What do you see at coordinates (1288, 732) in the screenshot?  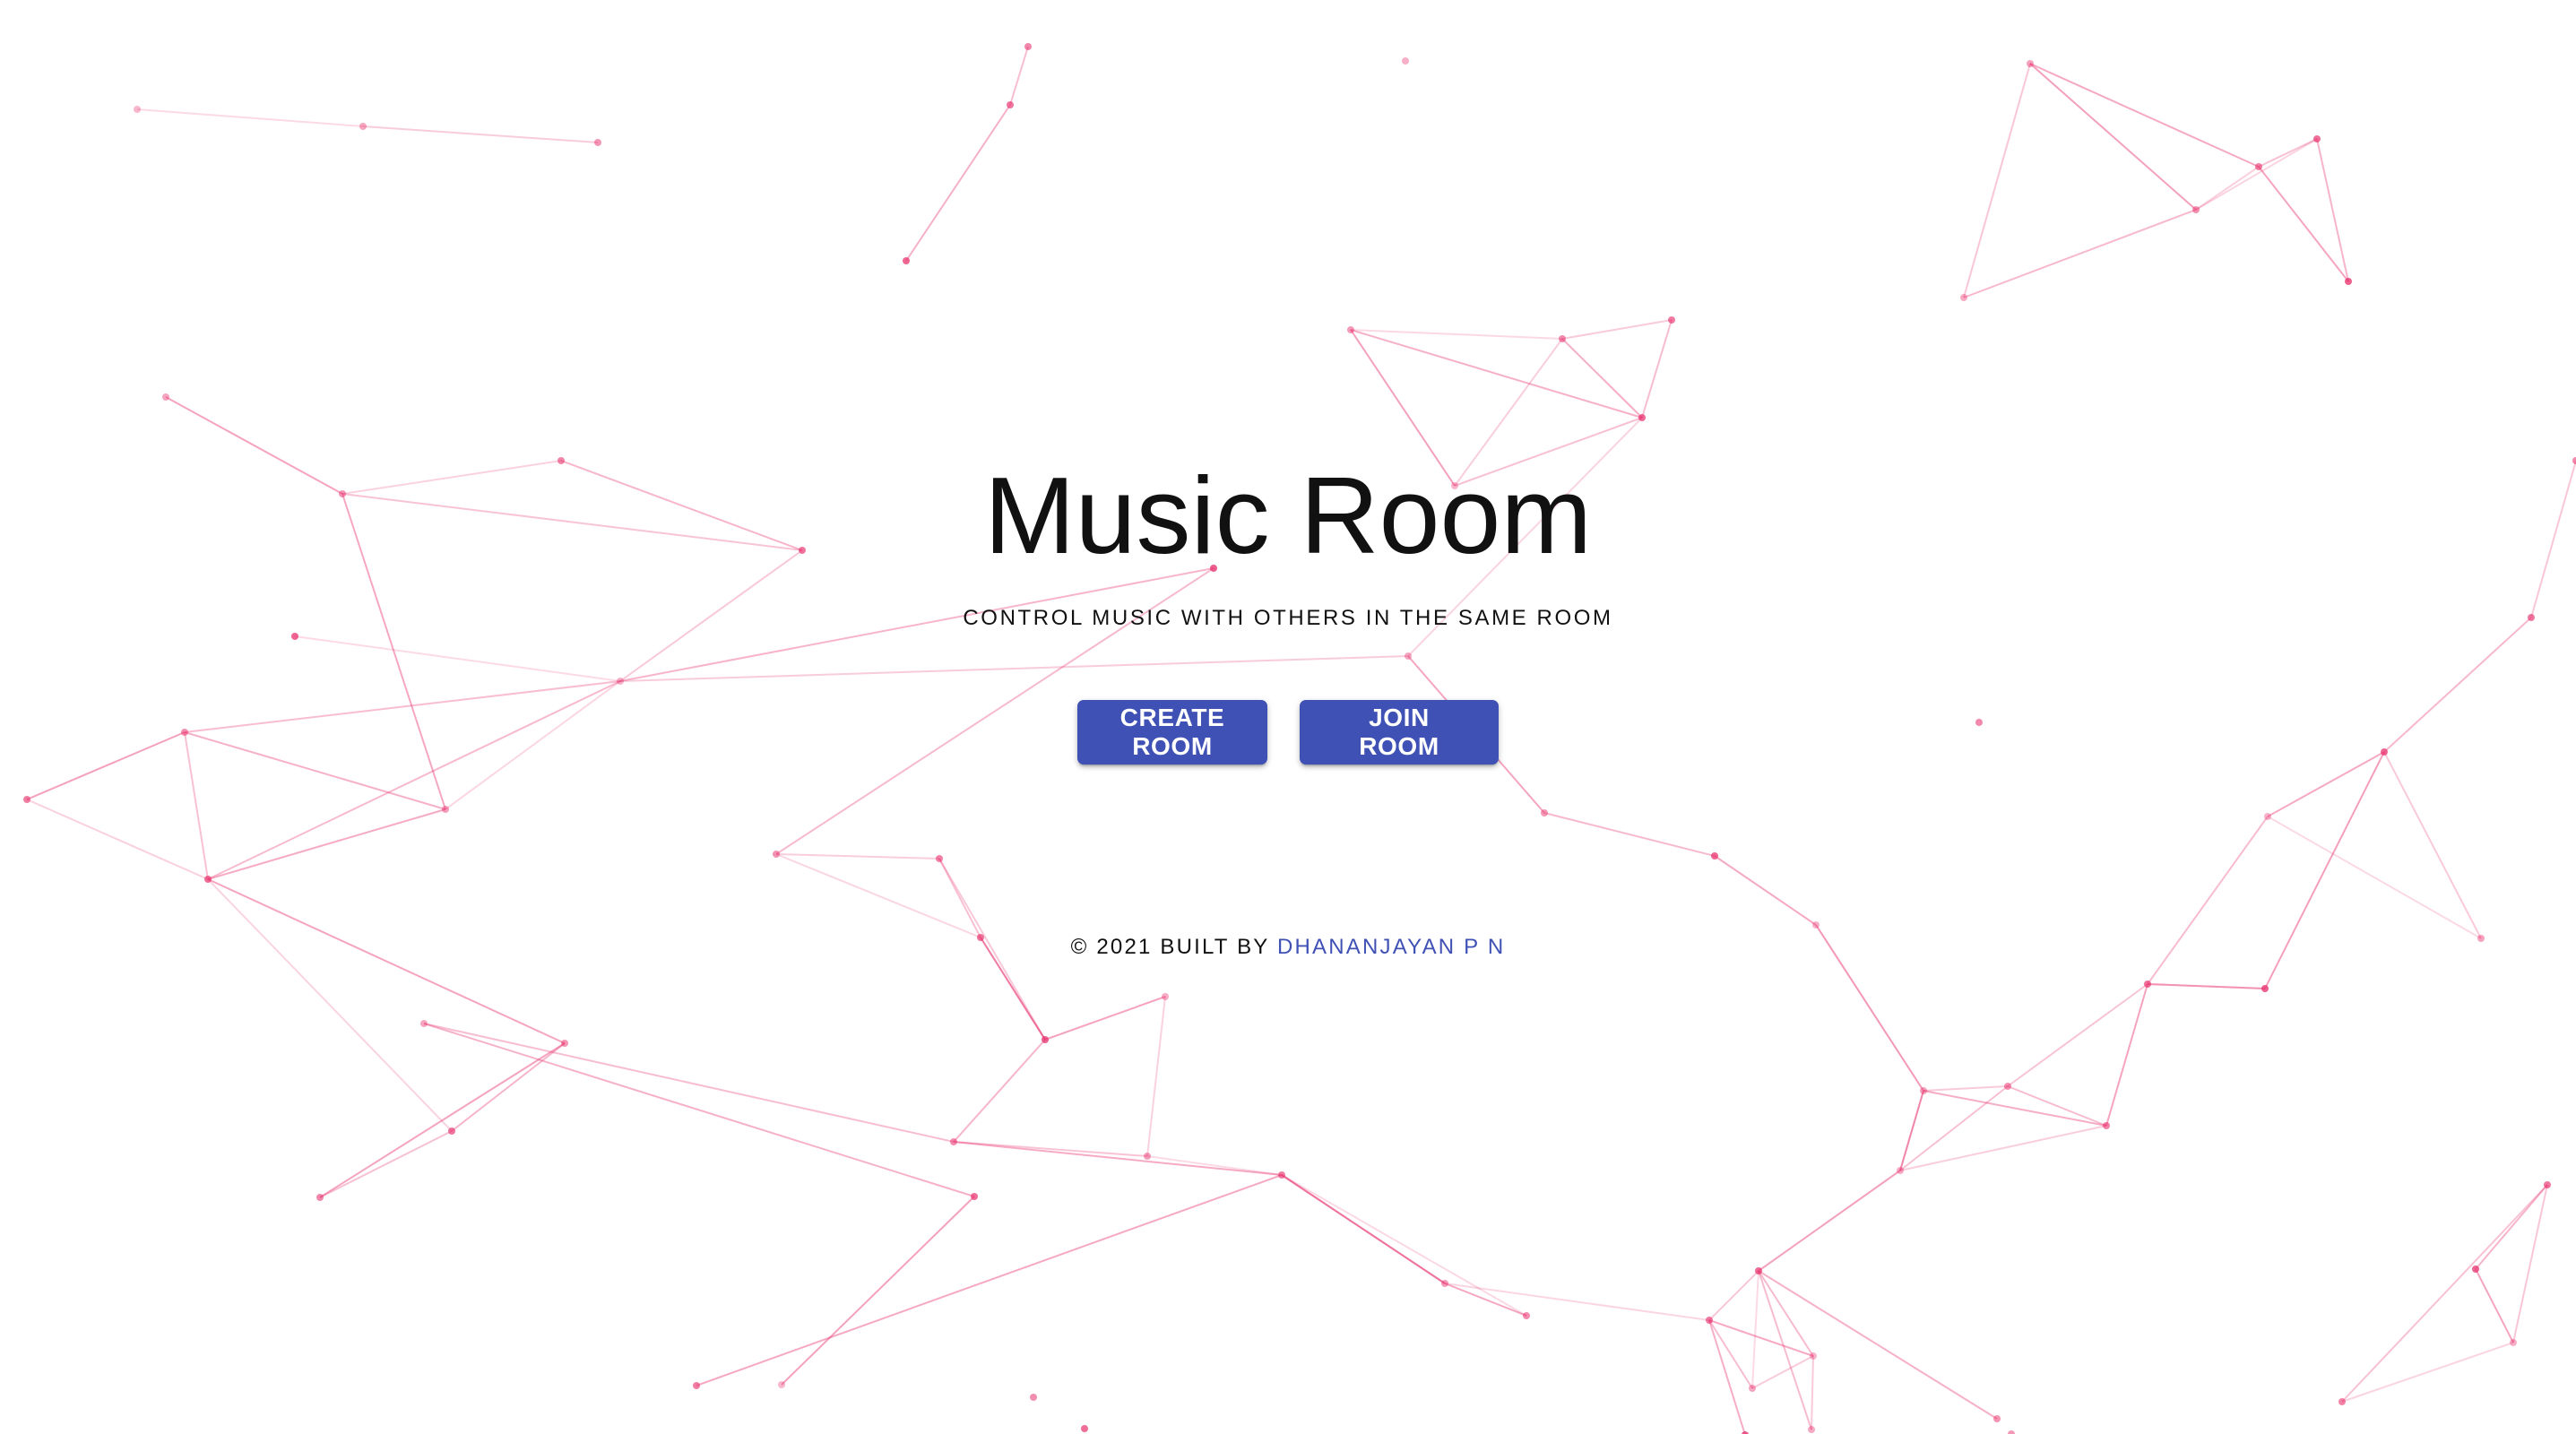 I see `action-buttons: CREATE ROOM JOIN ROOM` at bounding box center [1288, 732].